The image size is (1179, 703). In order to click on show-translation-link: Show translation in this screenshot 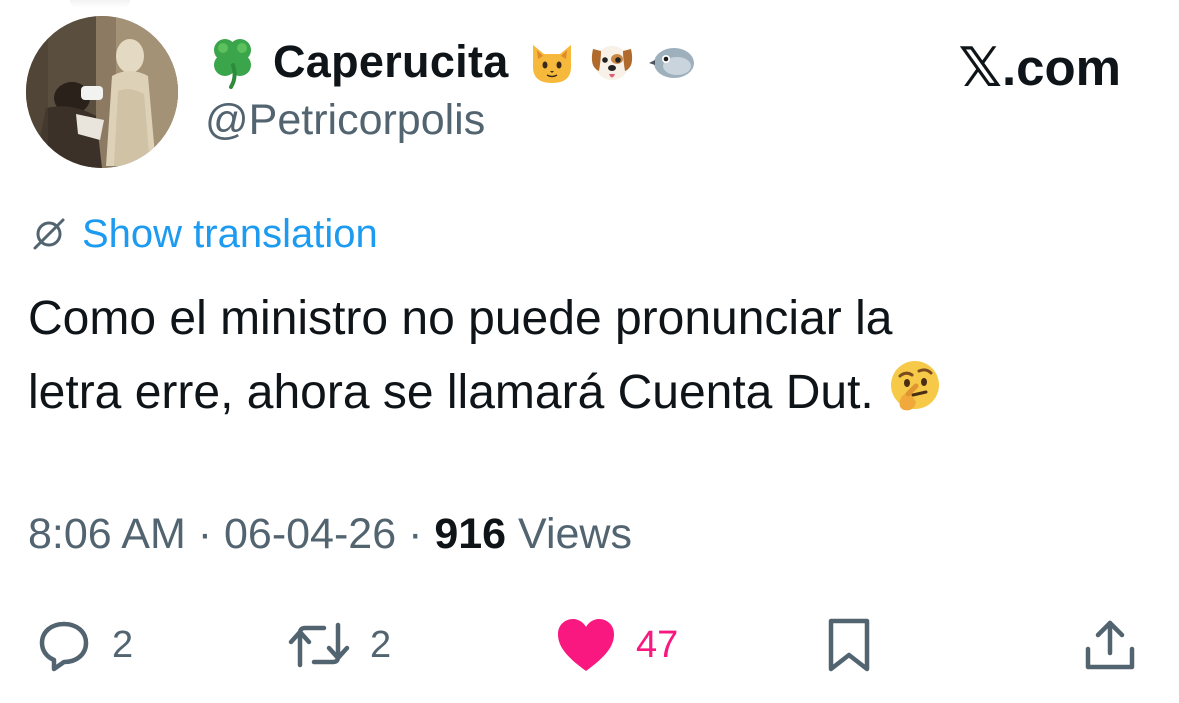, I will do `click(204, 234)`.